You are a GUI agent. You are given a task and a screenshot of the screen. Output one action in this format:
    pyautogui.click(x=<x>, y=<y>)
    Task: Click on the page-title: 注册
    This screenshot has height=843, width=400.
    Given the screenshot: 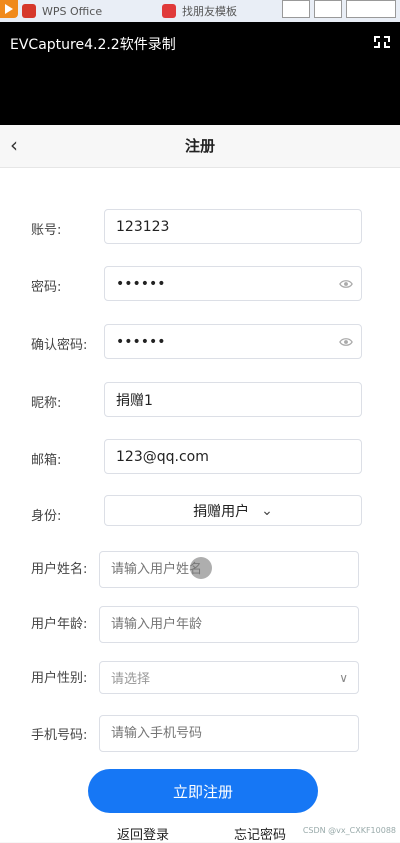 What is the action you would take?
    pyautogui.click(x=199, y=146)
    